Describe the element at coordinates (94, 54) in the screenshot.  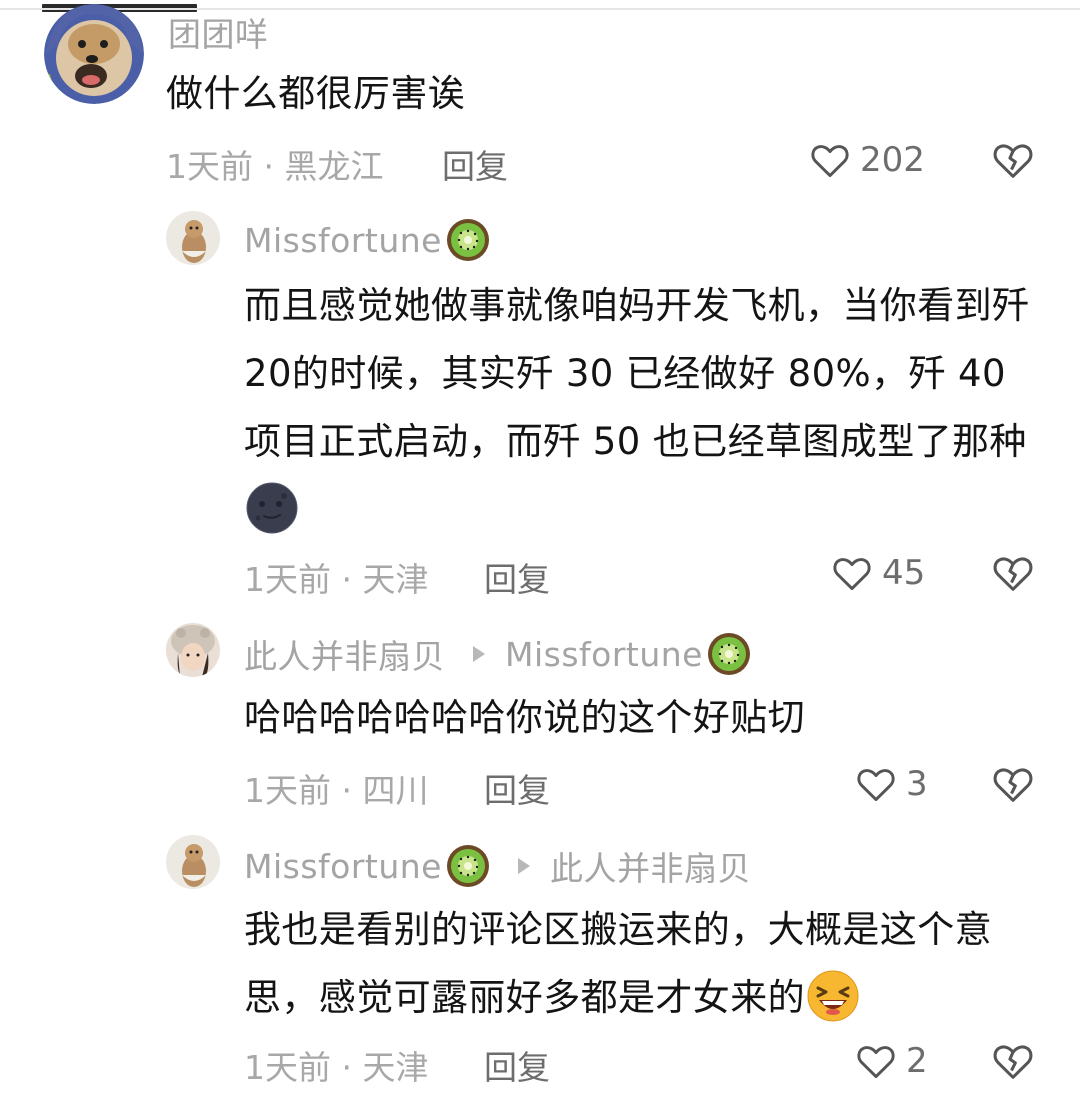
I see `avatar-dog` at that location.